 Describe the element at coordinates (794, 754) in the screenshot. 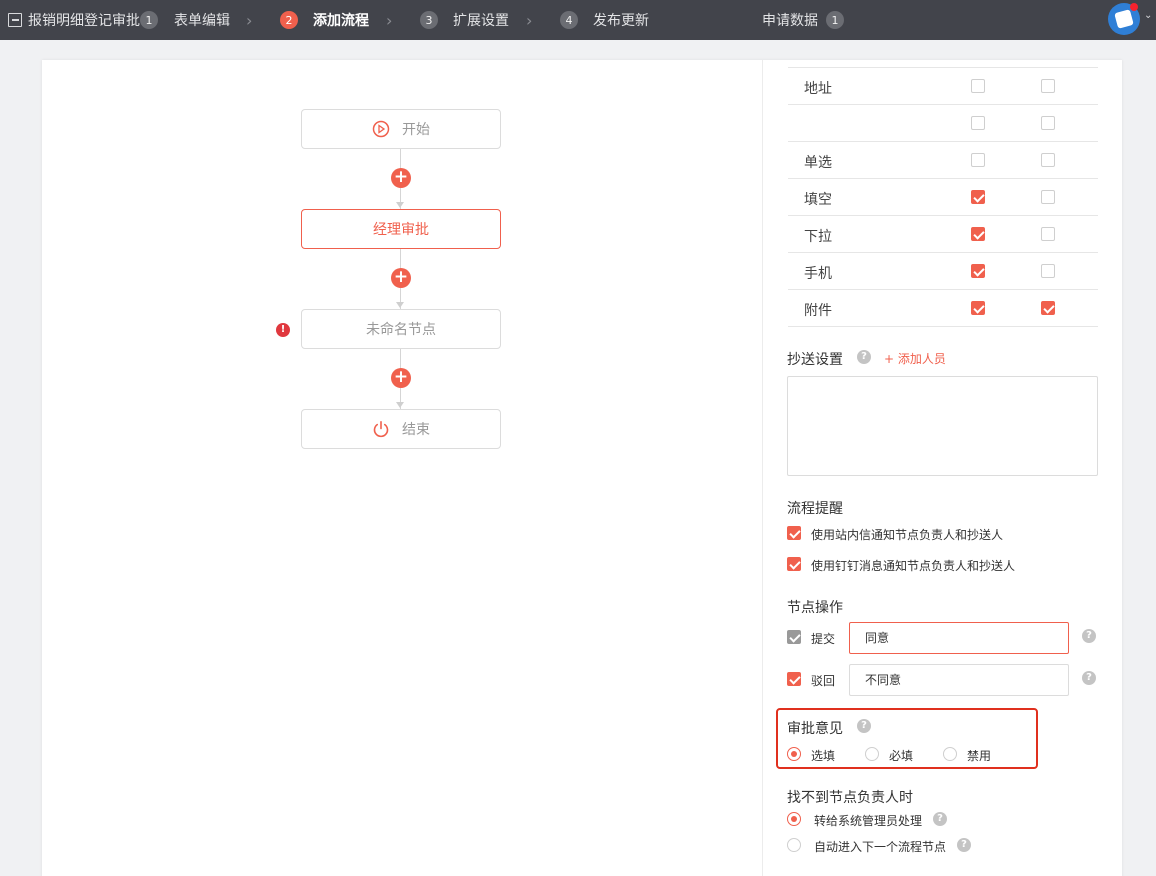

I see `opinion-optional-radio` at that location.